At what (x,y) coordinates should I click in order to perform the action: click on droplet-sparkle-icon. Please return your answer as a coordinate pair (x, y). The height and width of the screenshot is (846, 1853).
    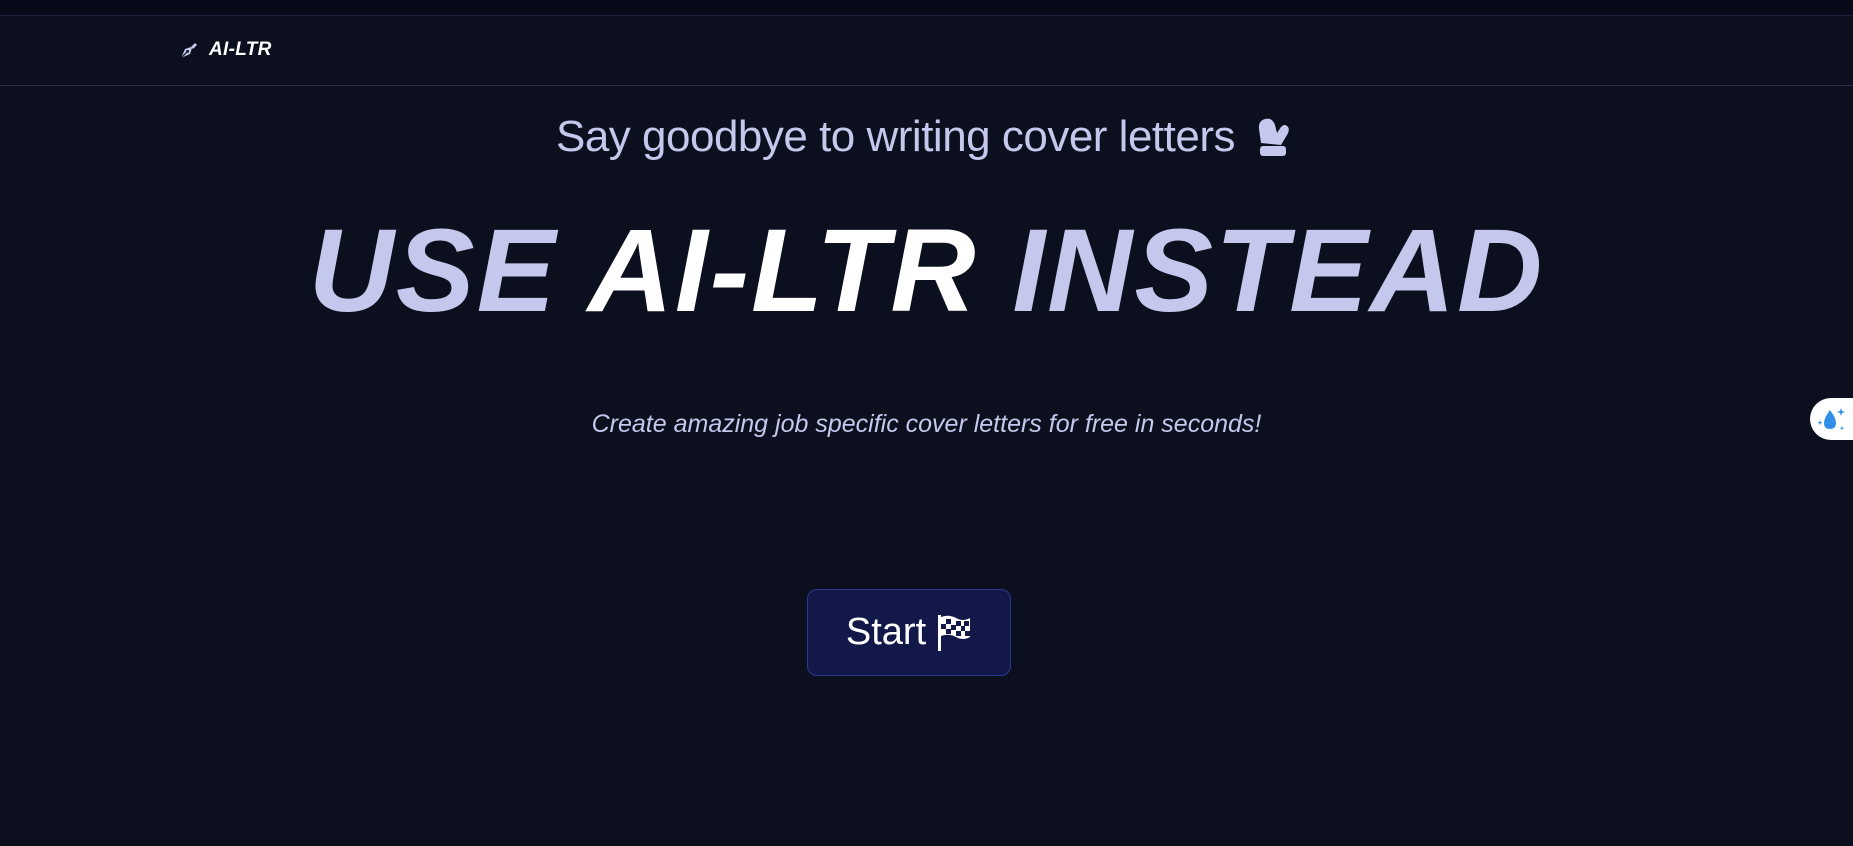
    Looking at the image, I should click on (1831, 419).